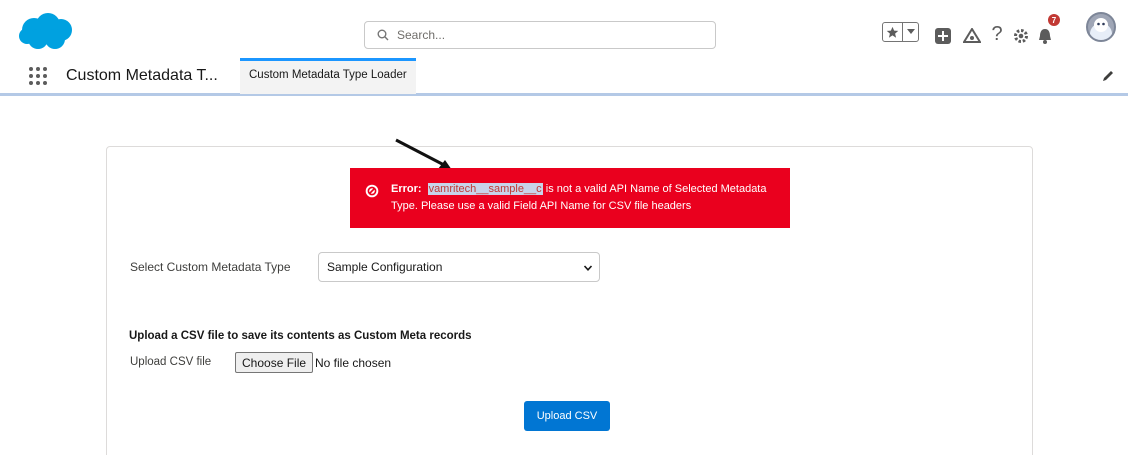 This screenshot has width=1128, height=455. I want to click on help-icon: ?, so click(997, 34).